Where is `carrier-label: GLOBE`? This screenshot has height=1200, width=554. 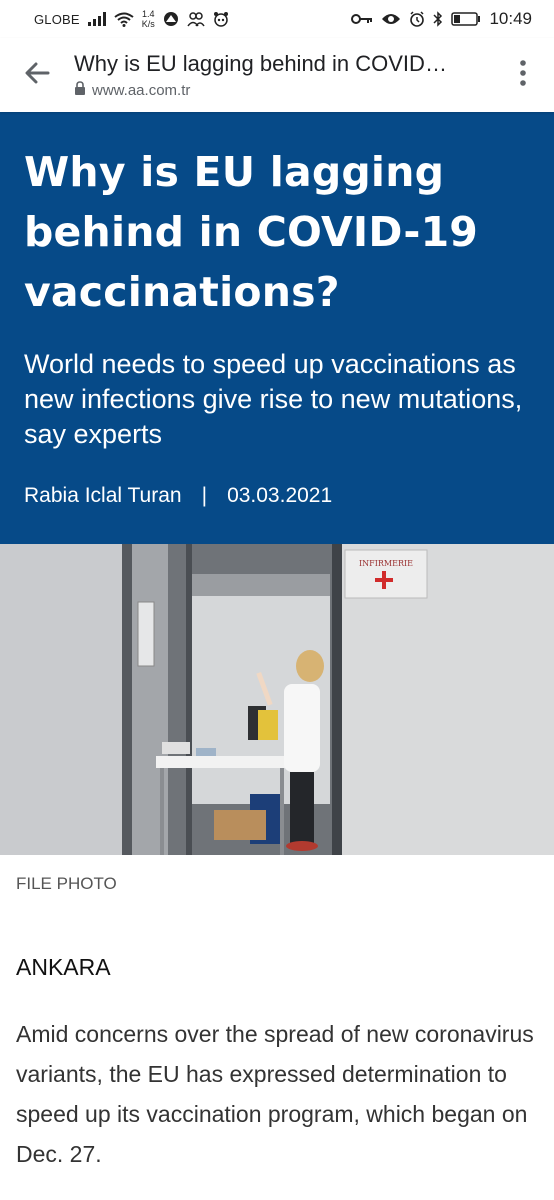 carrier-label: GLOBE is located at coordinates (57, 19).